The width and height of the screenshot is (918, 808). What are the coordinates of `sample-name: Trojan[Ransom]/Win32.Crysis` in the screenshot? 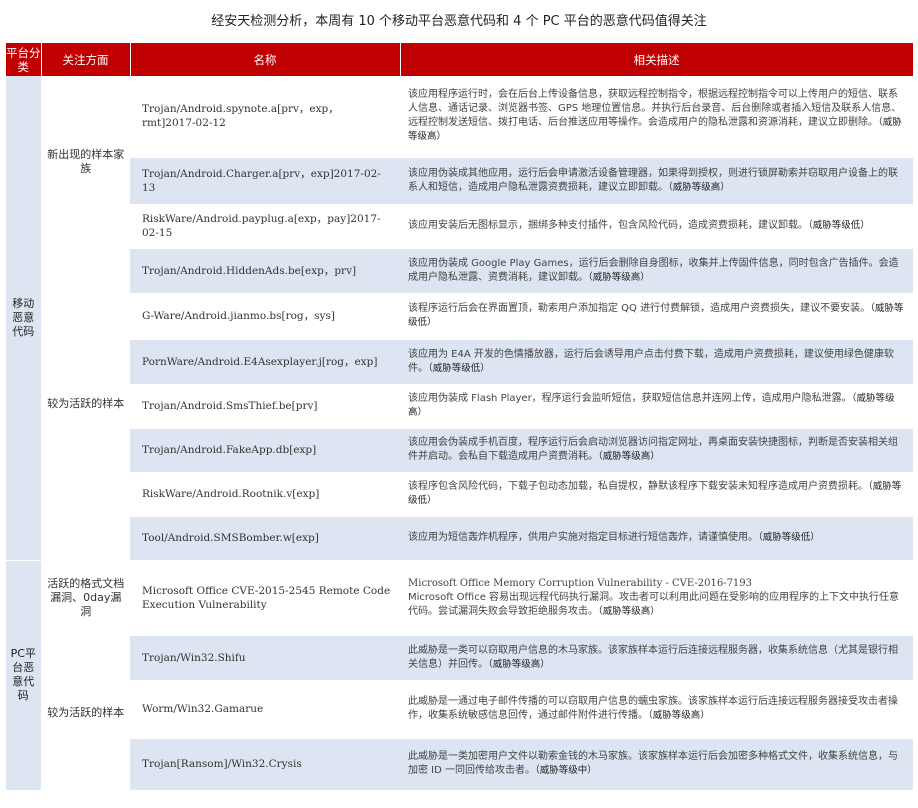 It's located at (265, 764).